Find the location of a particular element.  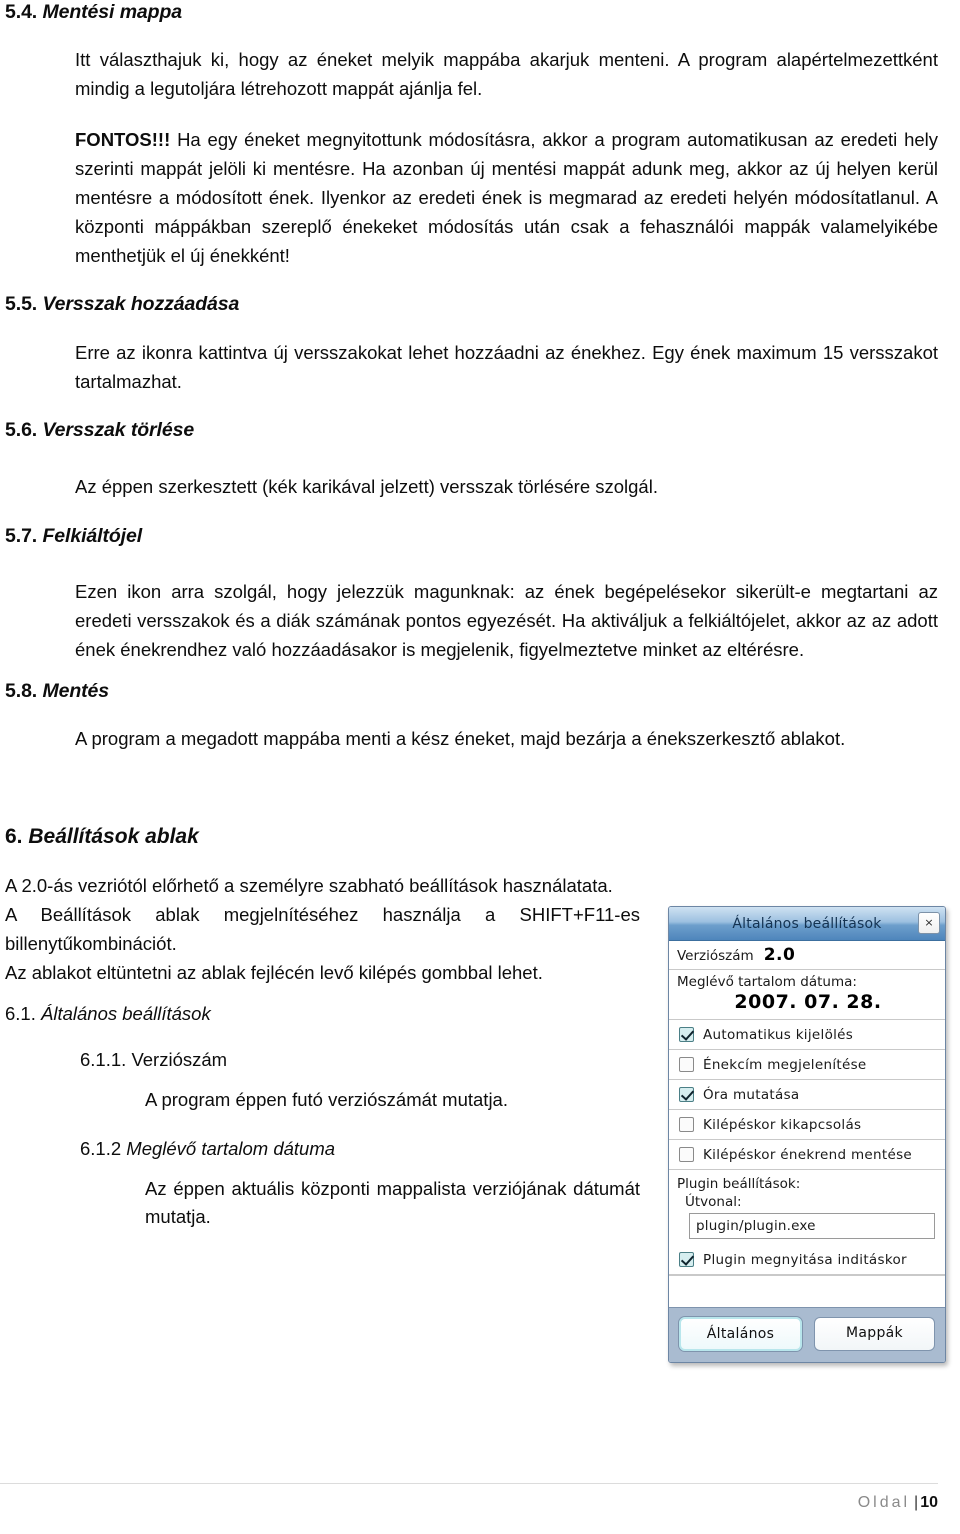

heading-5-7: 5.7. Felkiáltójel is located at coordinates (480, 536).